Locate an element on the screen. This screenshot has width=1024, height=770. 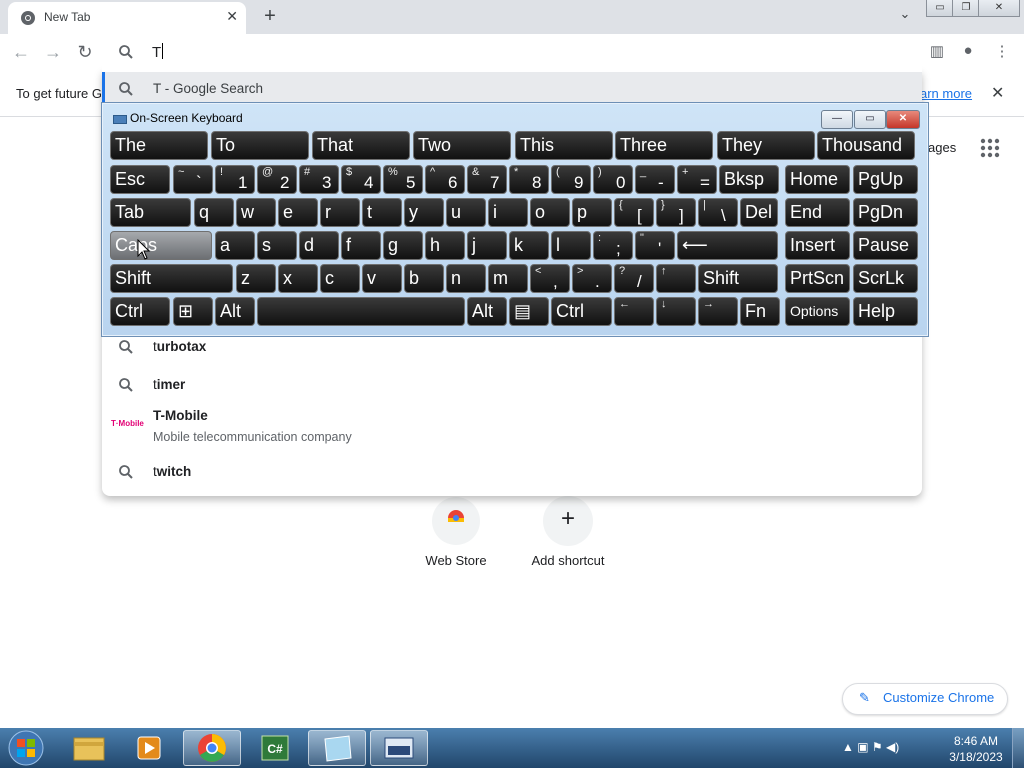
suggestion-turbotax: turbotax is located at coordinates (512, 348).